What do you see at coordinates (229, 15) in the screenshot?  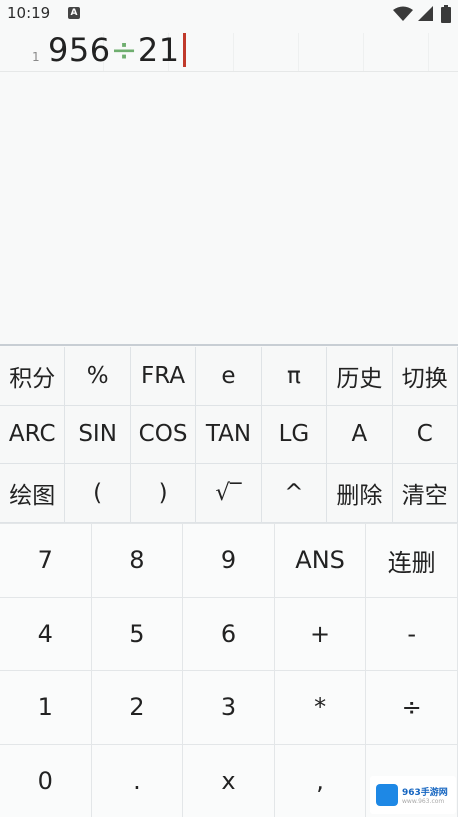 I see `status-bar: 10:19 A` at bounding box center [229, 15].